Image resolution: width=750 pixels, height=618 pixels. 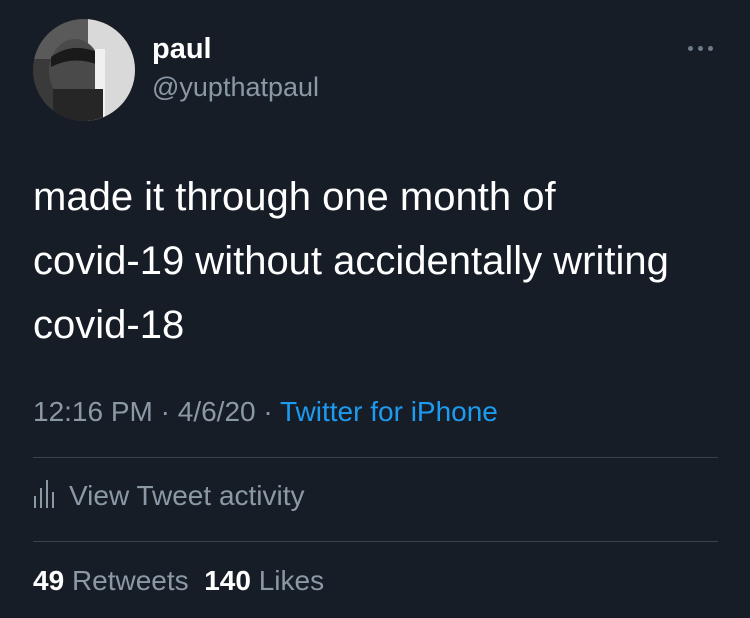 I want to click on tweet-date: 4/6/20, so click(x=216, y=411).